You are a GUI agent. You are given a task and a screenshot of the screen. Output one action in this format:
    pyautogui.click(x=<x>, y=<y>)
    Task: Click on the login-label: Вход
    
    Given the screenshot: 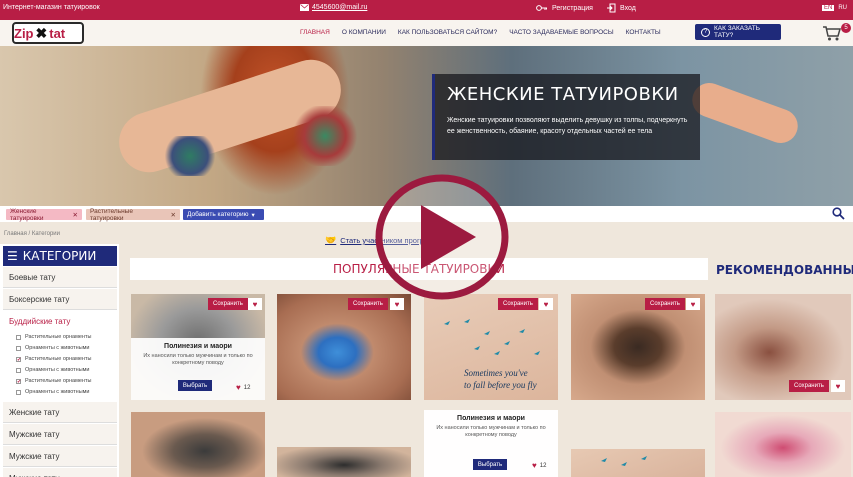 What is the action you would take?
    pyautogui.click(x=628, y=8)
    